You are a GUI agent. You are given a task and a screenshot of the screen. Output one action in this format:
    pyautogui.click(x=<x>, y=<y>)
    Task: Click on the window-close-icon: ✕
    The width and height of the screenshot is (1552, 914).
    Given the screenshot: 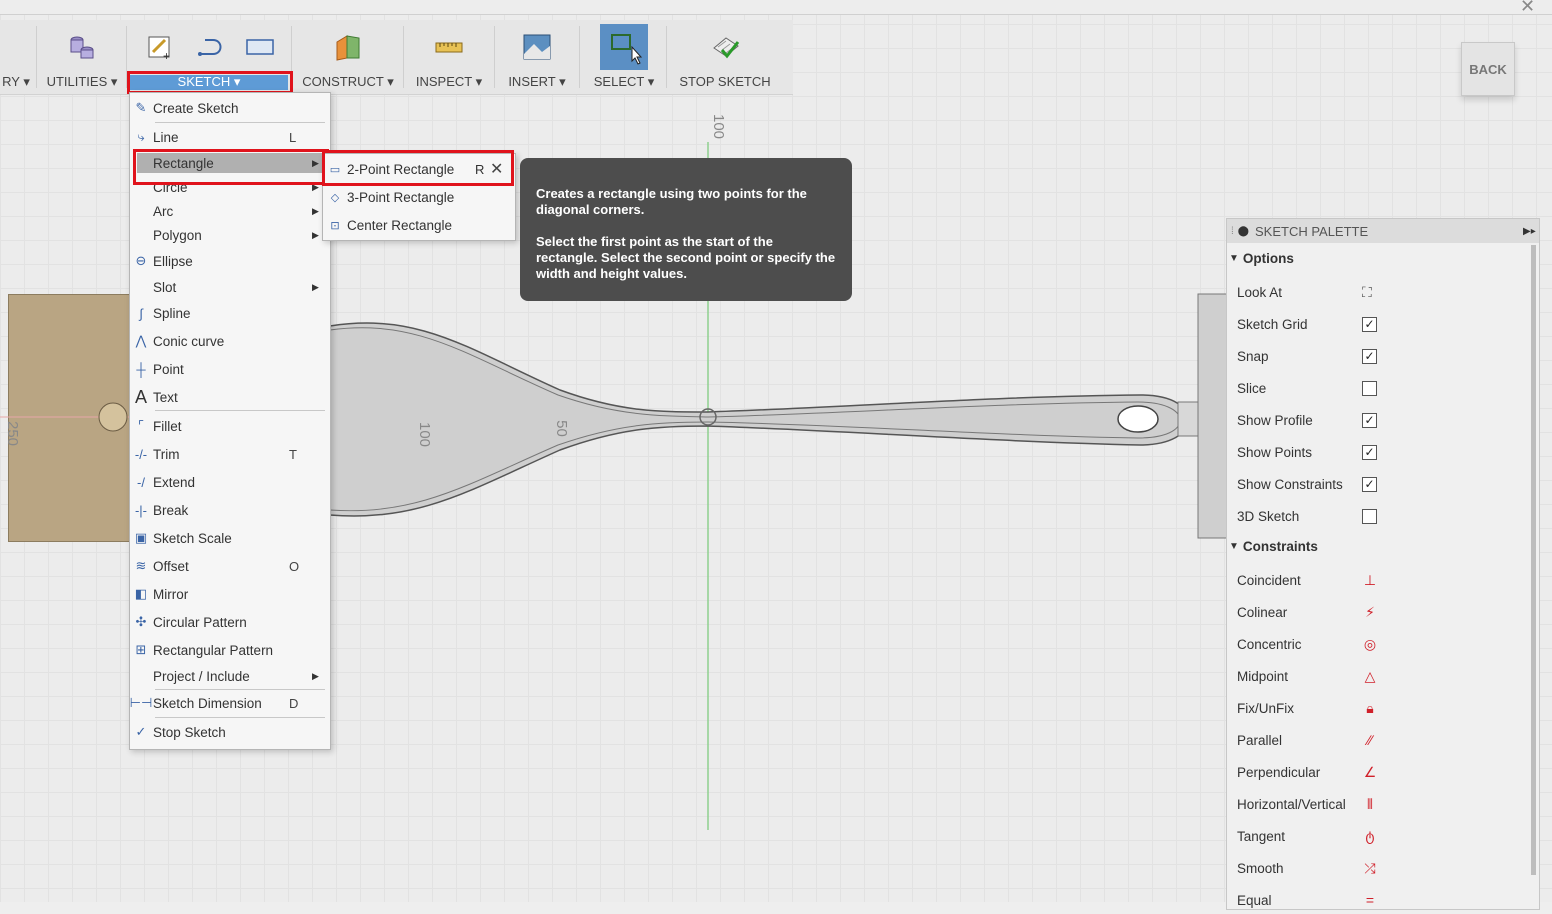 What is the action you would take?
    pyautogui.click(x=1527, y=8)
    